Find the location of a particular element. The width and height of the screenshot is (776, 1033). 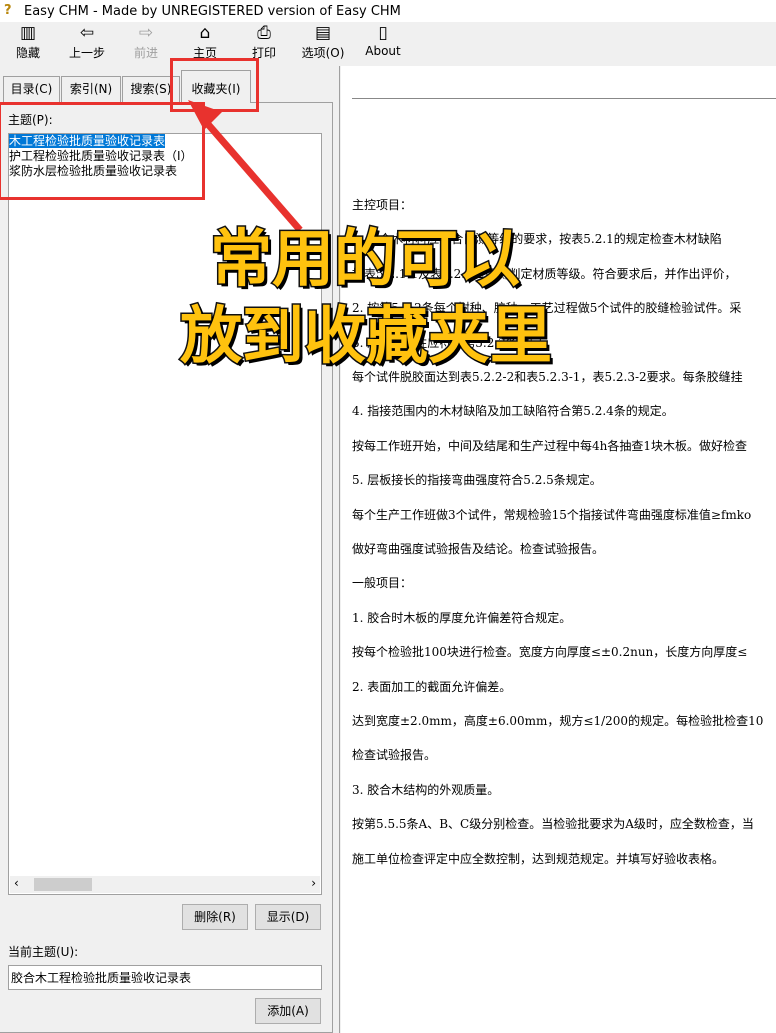

caption-line-2: 放到收藏夹里 is located at coordinates (365, 336).